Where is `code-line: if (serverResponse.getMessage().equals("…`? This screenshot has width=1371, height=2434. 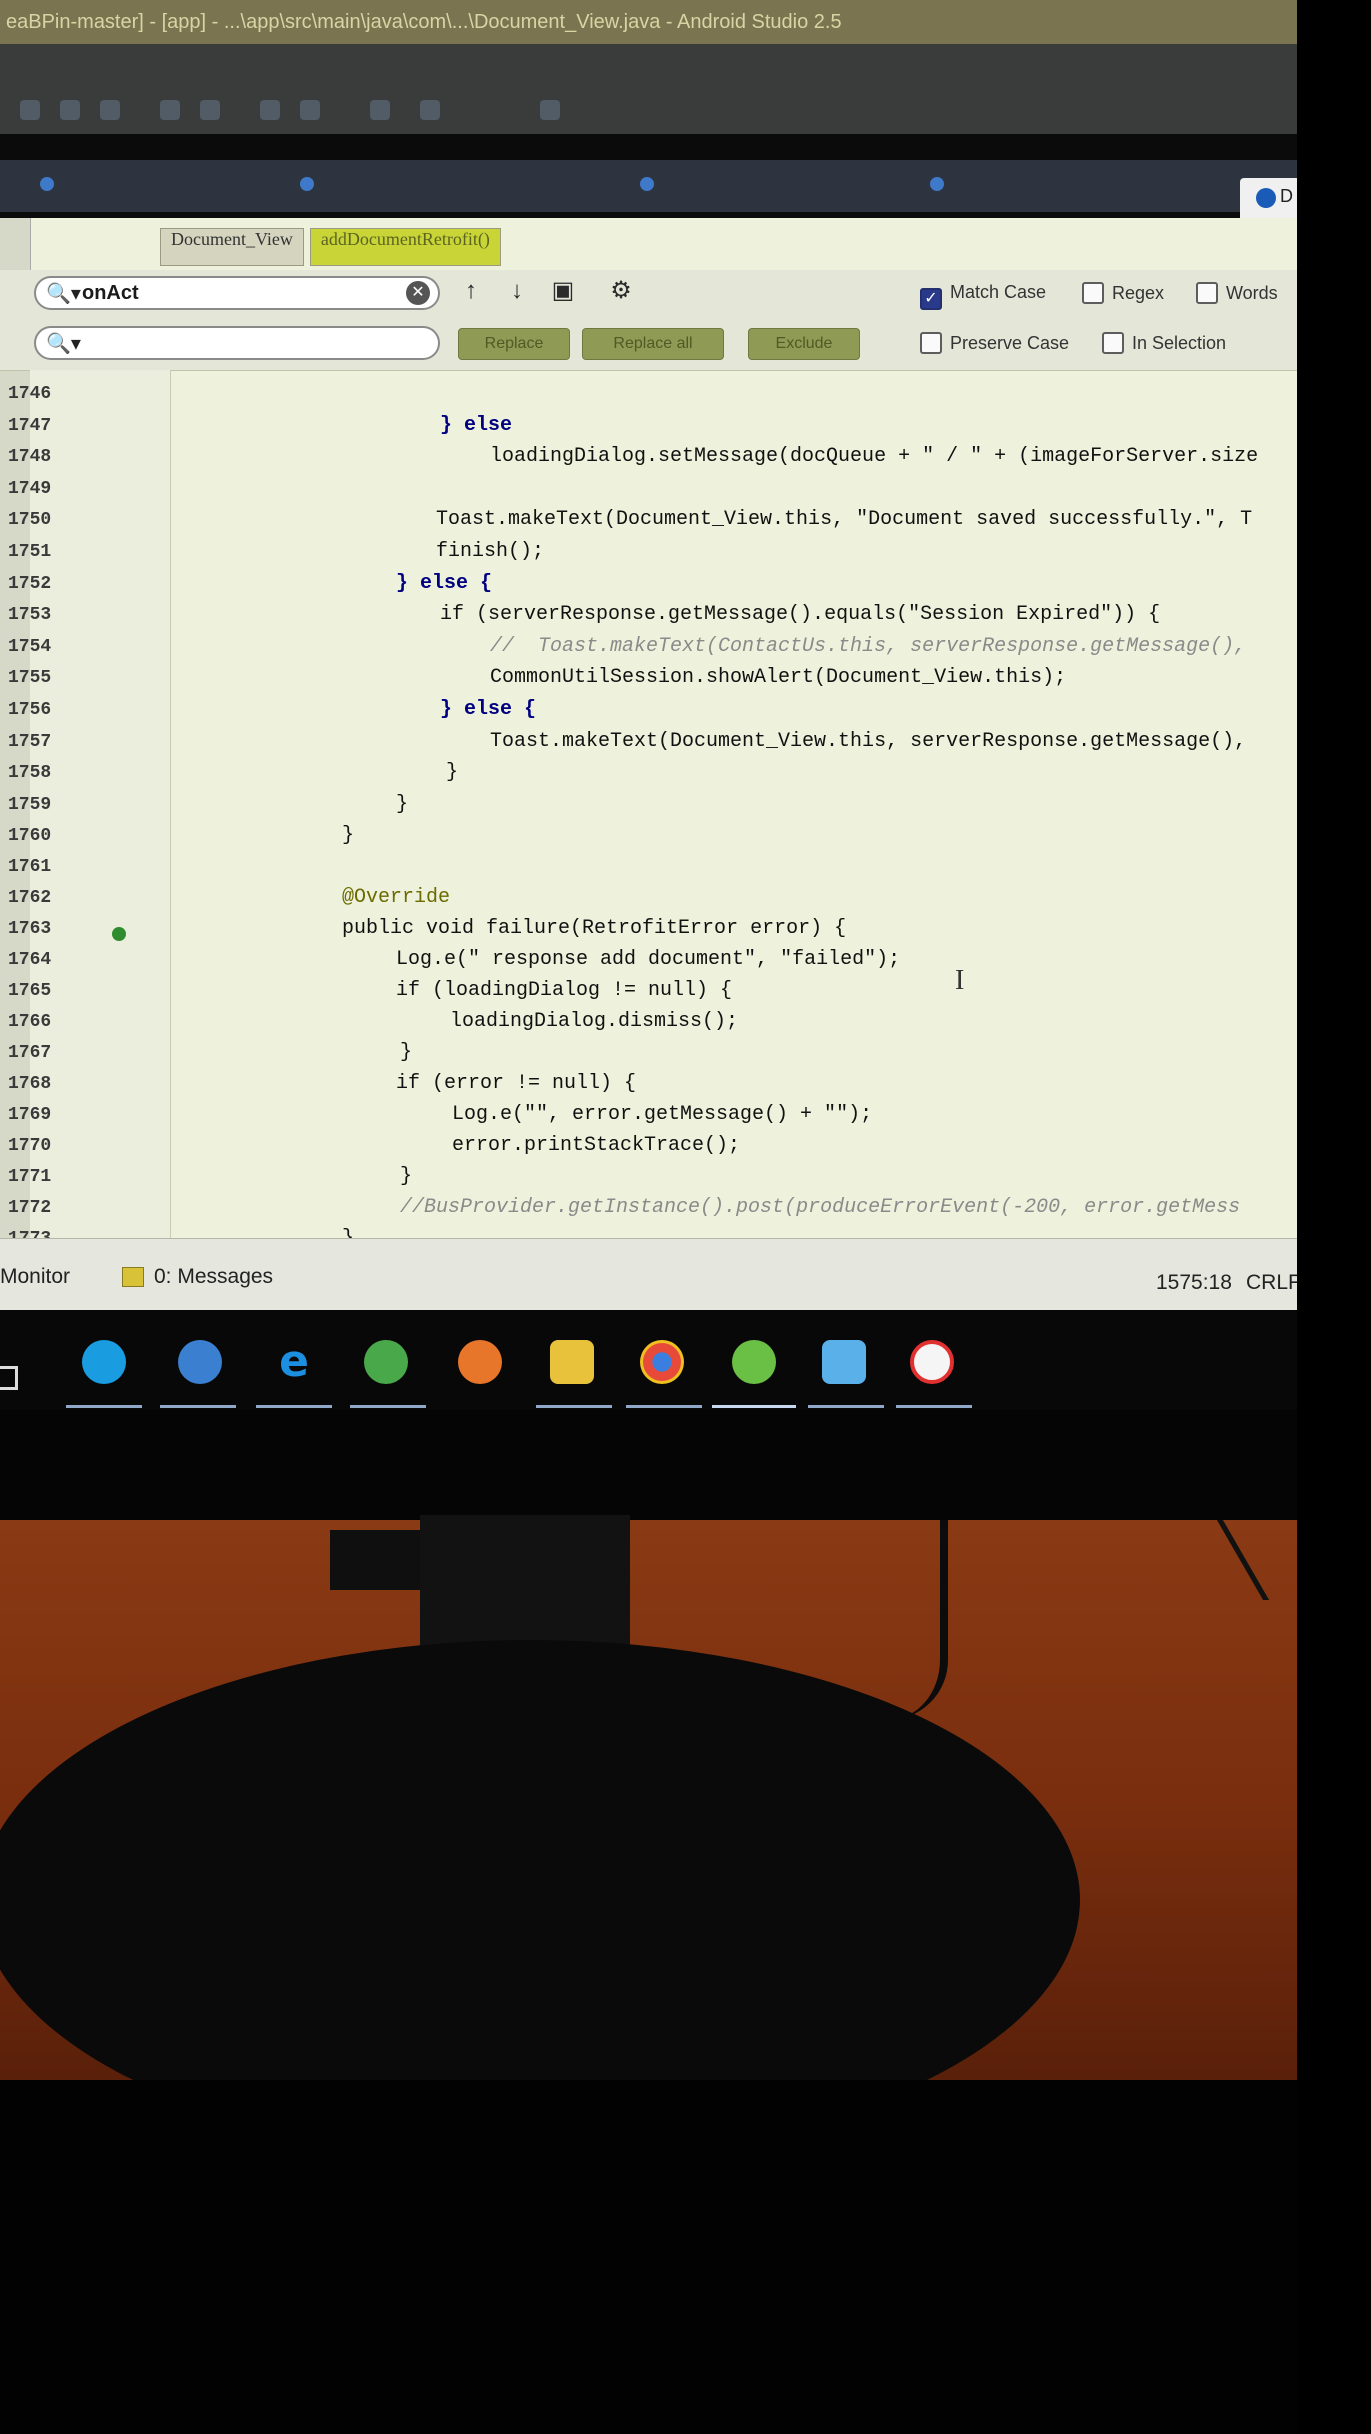 code-line: if (serverResponse.getMessage().equals("… is located at coordinates (800, 614).